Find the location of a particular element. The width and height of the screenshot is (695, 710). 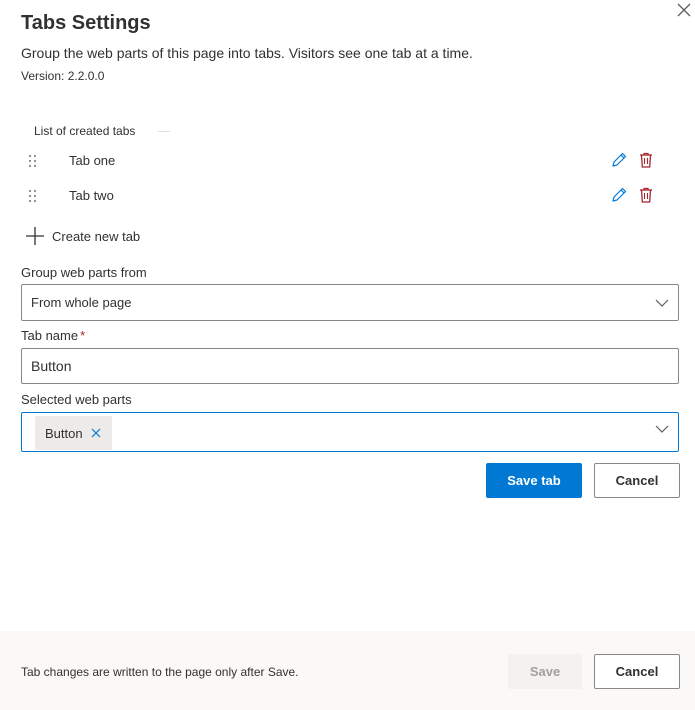

tab-item-label: Tab two is located at coordinates (91, 195).